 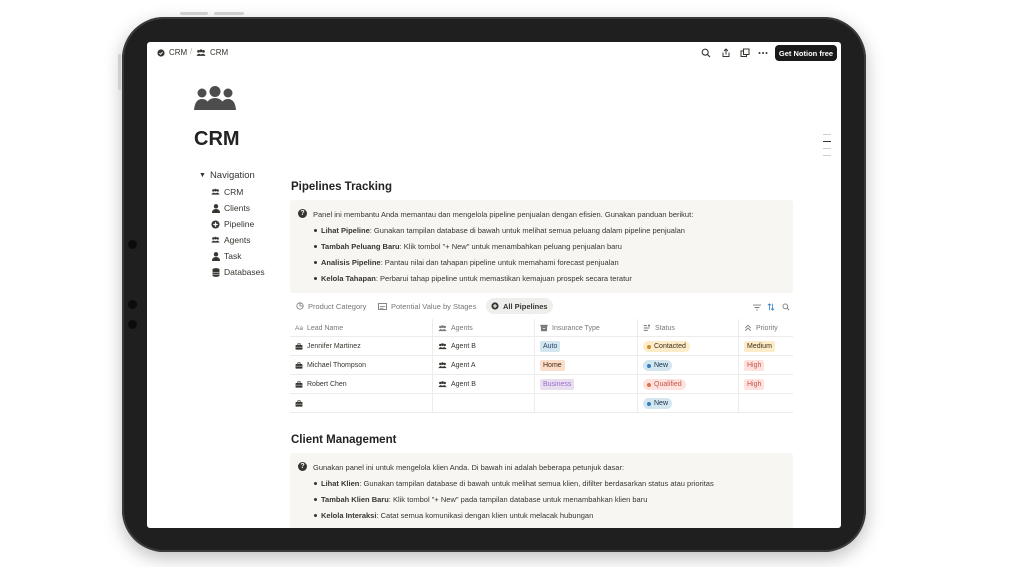 I want to click on lead-name-cell: Jennifer Martinez, so click(x=361, y=346).